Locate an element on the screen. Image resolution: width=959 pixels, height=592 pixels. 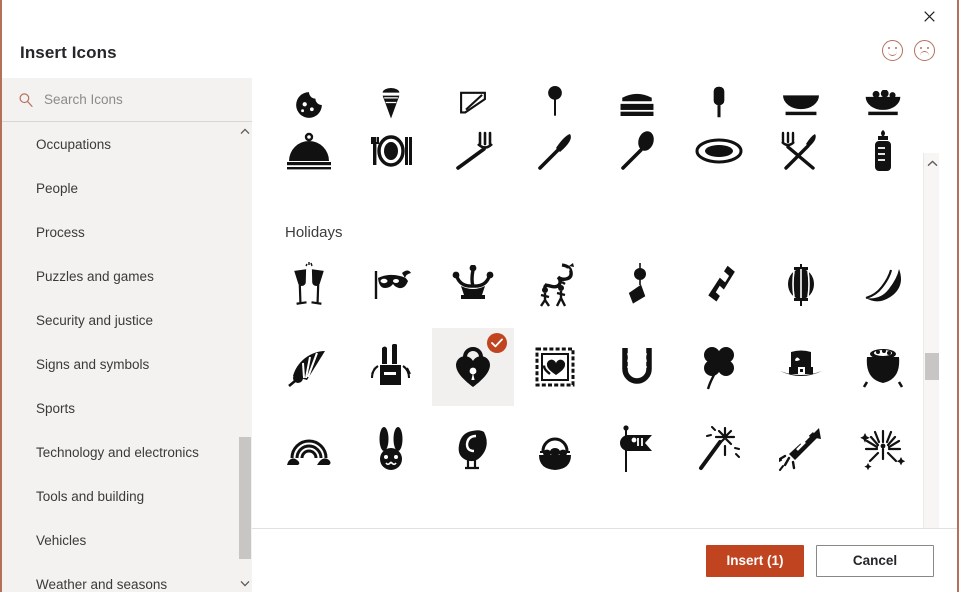
sidebar-item-label: Tools and building is located at coordinates (90, 496).